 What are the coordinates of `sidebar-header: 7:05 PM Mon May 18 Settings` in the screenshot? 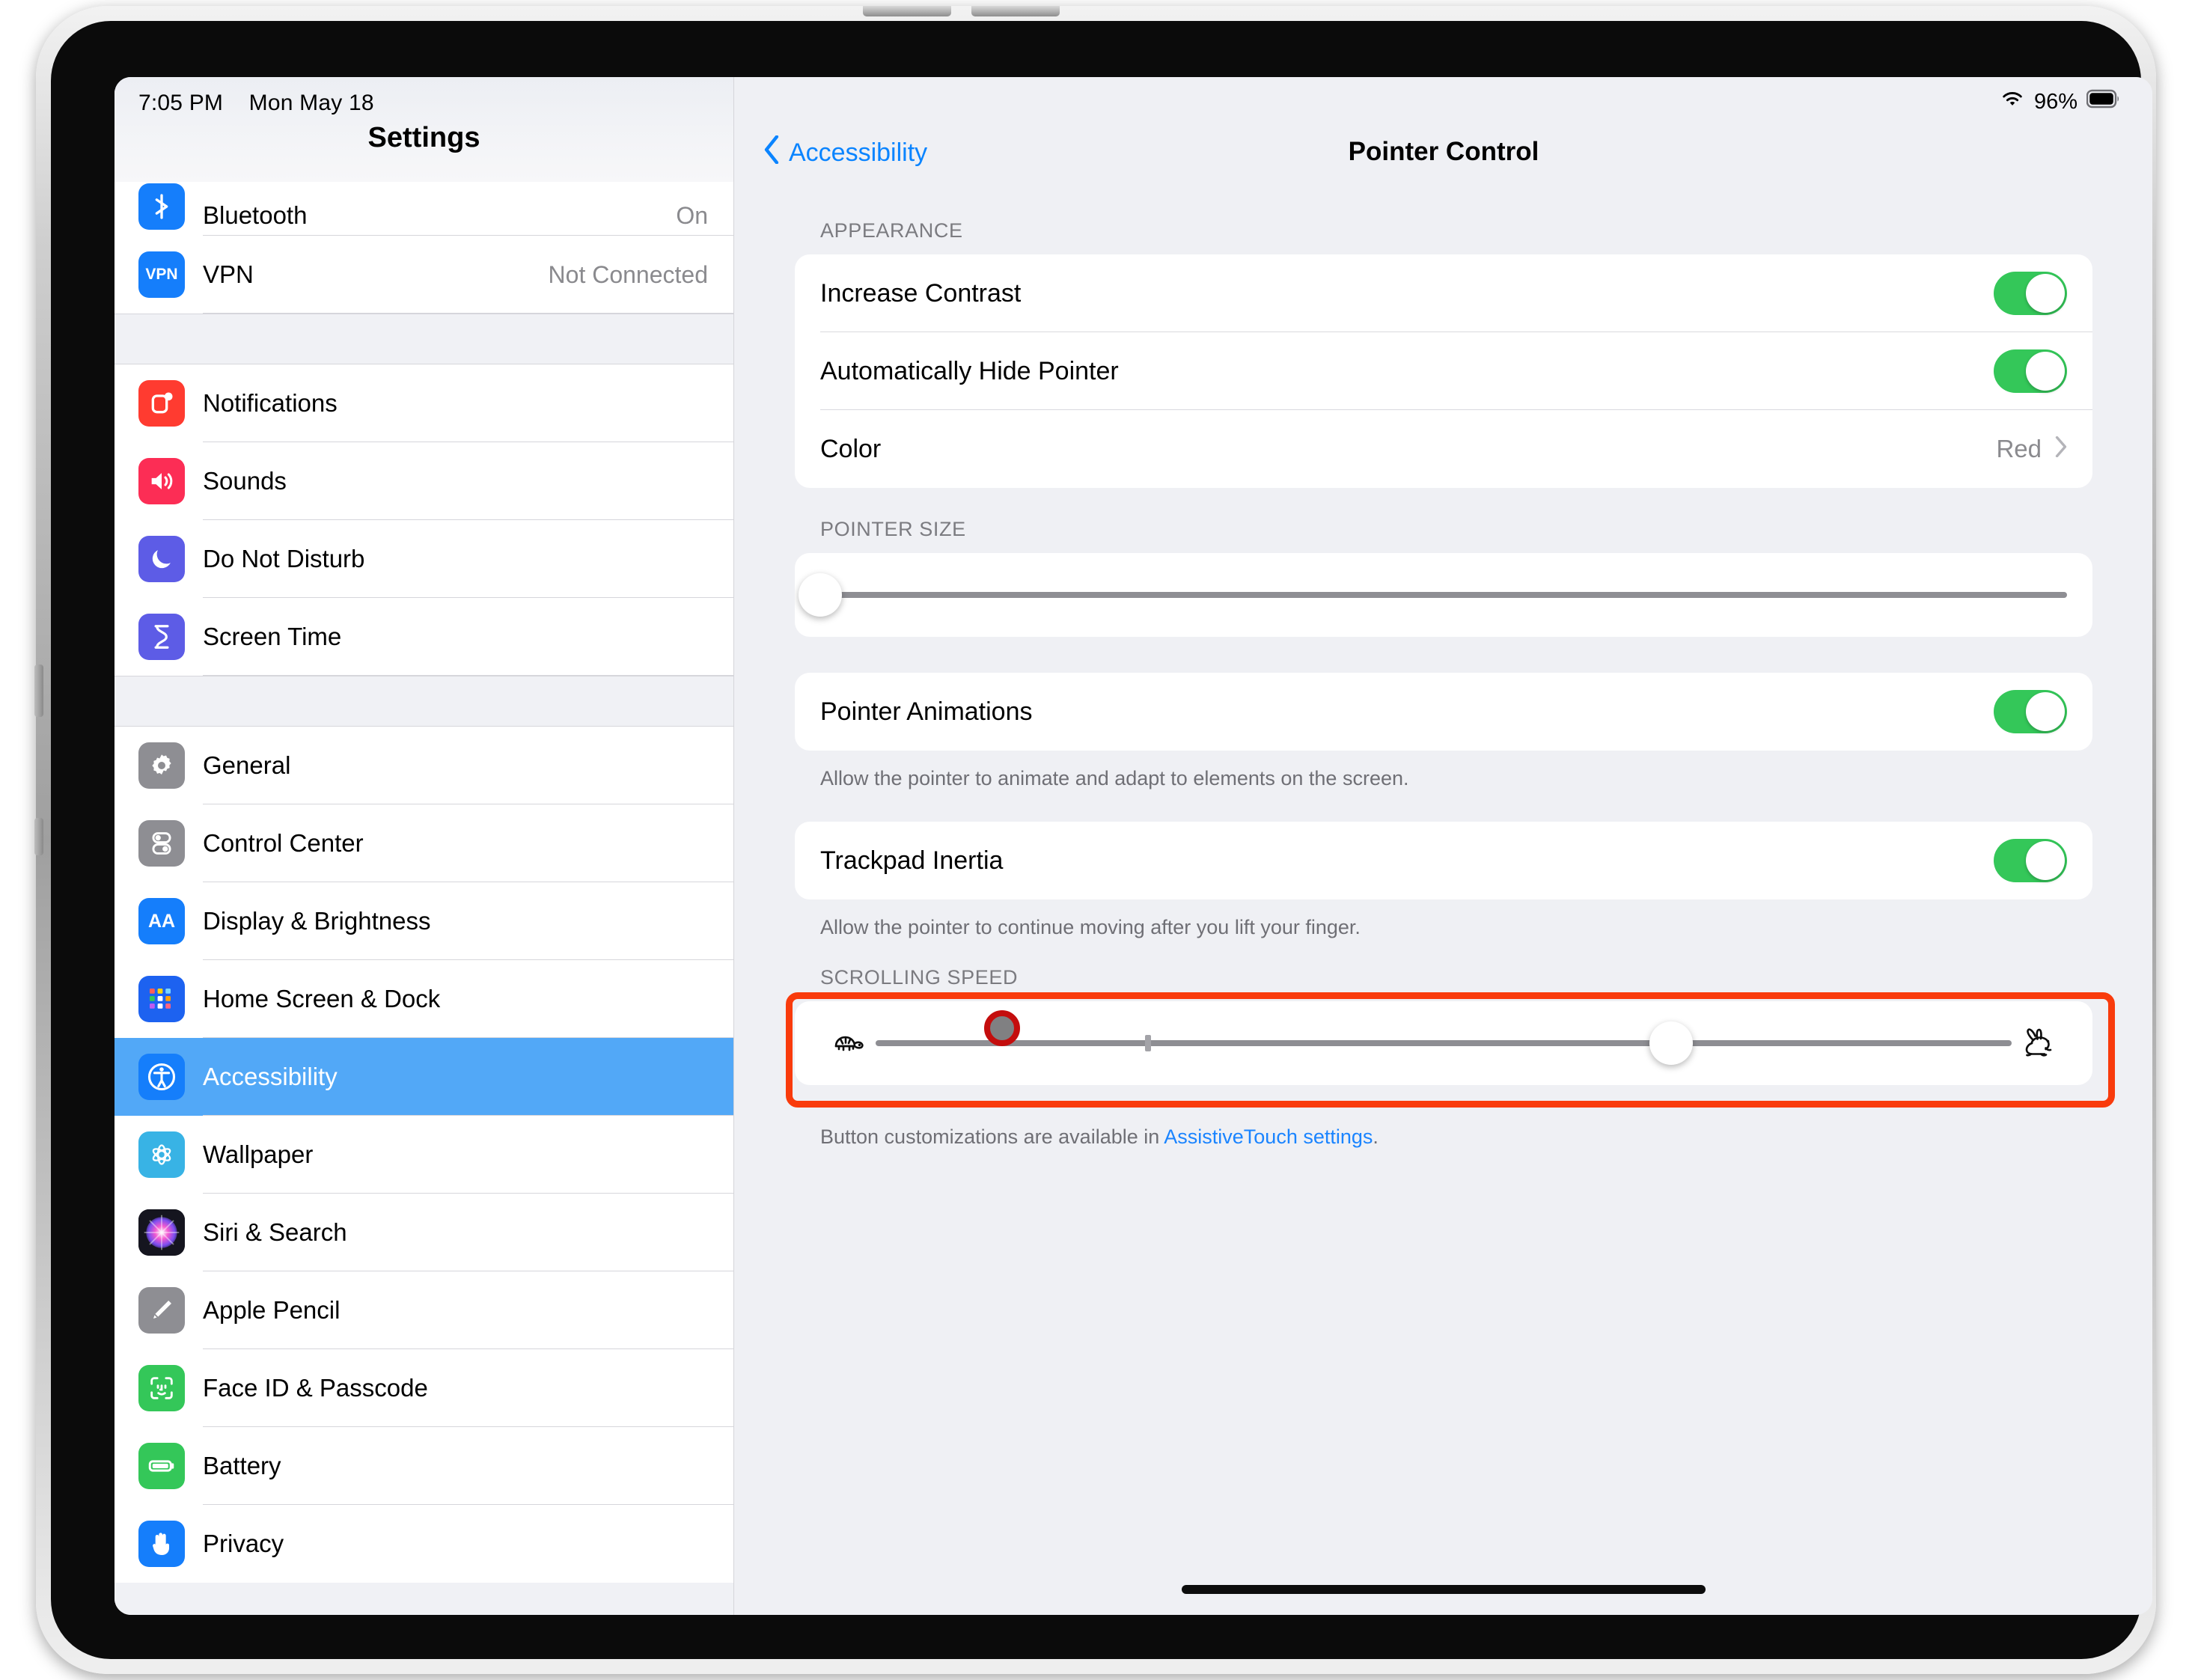 It's located at (424, 130).